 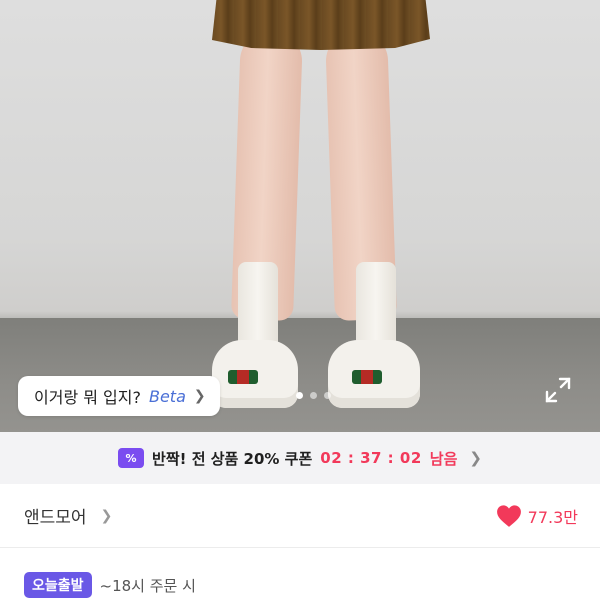 What do you see at coordinates (300, 516) in the screenshot?
I see `brand-row: 앤드모어 ❯ 77.3만` at bounding box center [300, 516].